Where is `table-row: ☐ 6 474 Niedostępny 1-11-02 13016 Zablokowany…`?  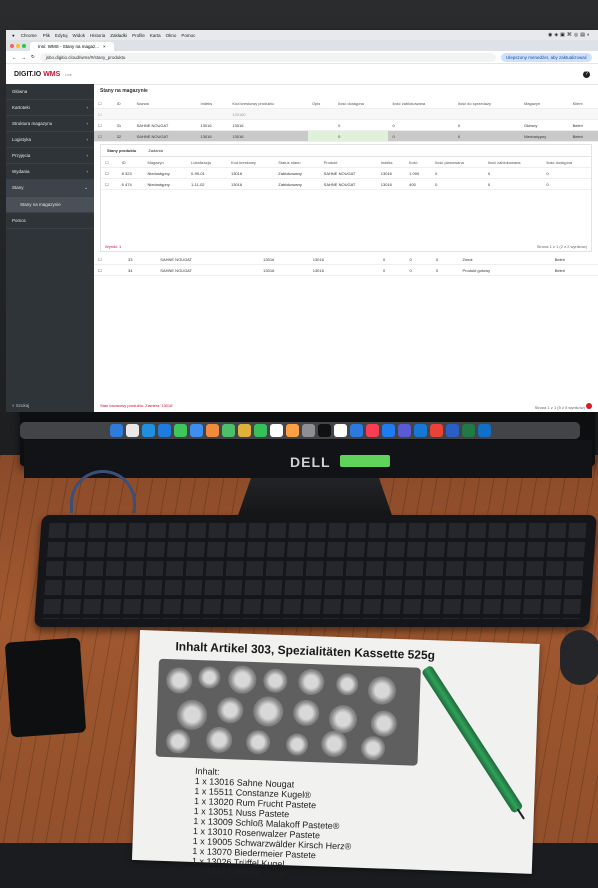 table-row: ☐ 6 474 Niedostępny 1-11-02 13016 Zablokowany… is located at coordinates (346, 184).